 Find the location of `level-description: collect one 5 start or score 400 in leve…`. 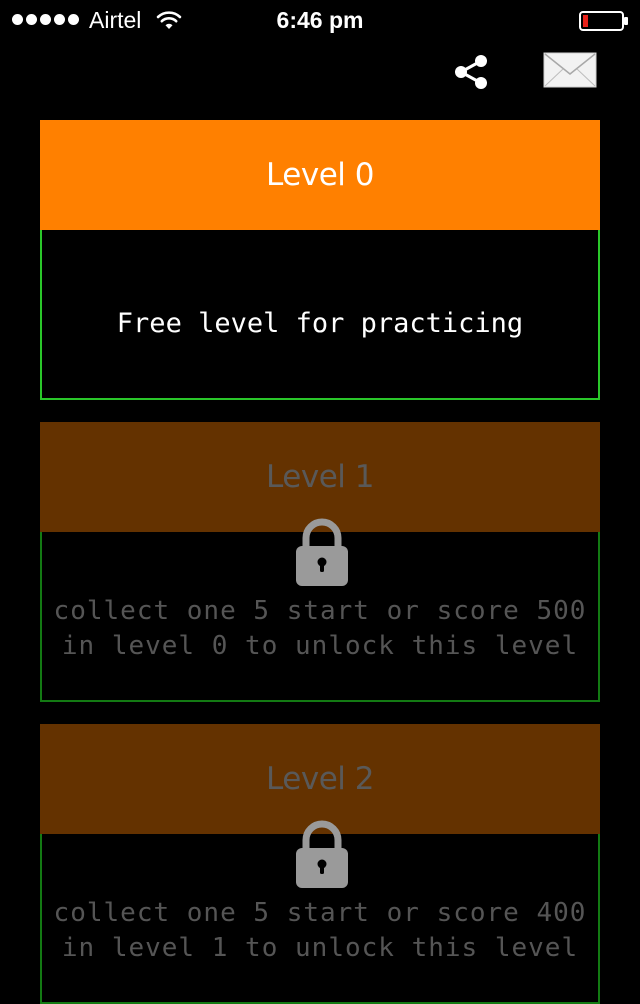

level-description: collect one 5 start or score 400 in leve… is located at coordinates (320, 931).